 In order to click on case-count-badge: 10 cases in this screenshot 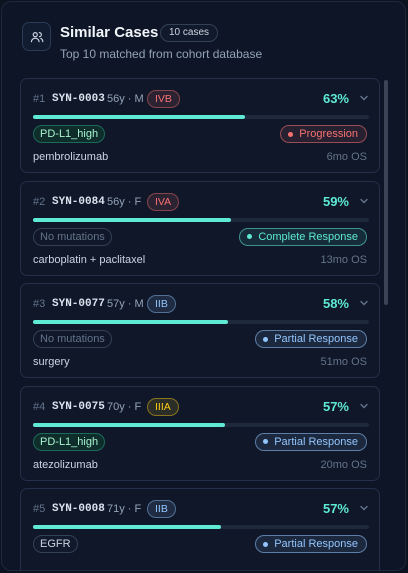, I will do `click(189, 33)`.